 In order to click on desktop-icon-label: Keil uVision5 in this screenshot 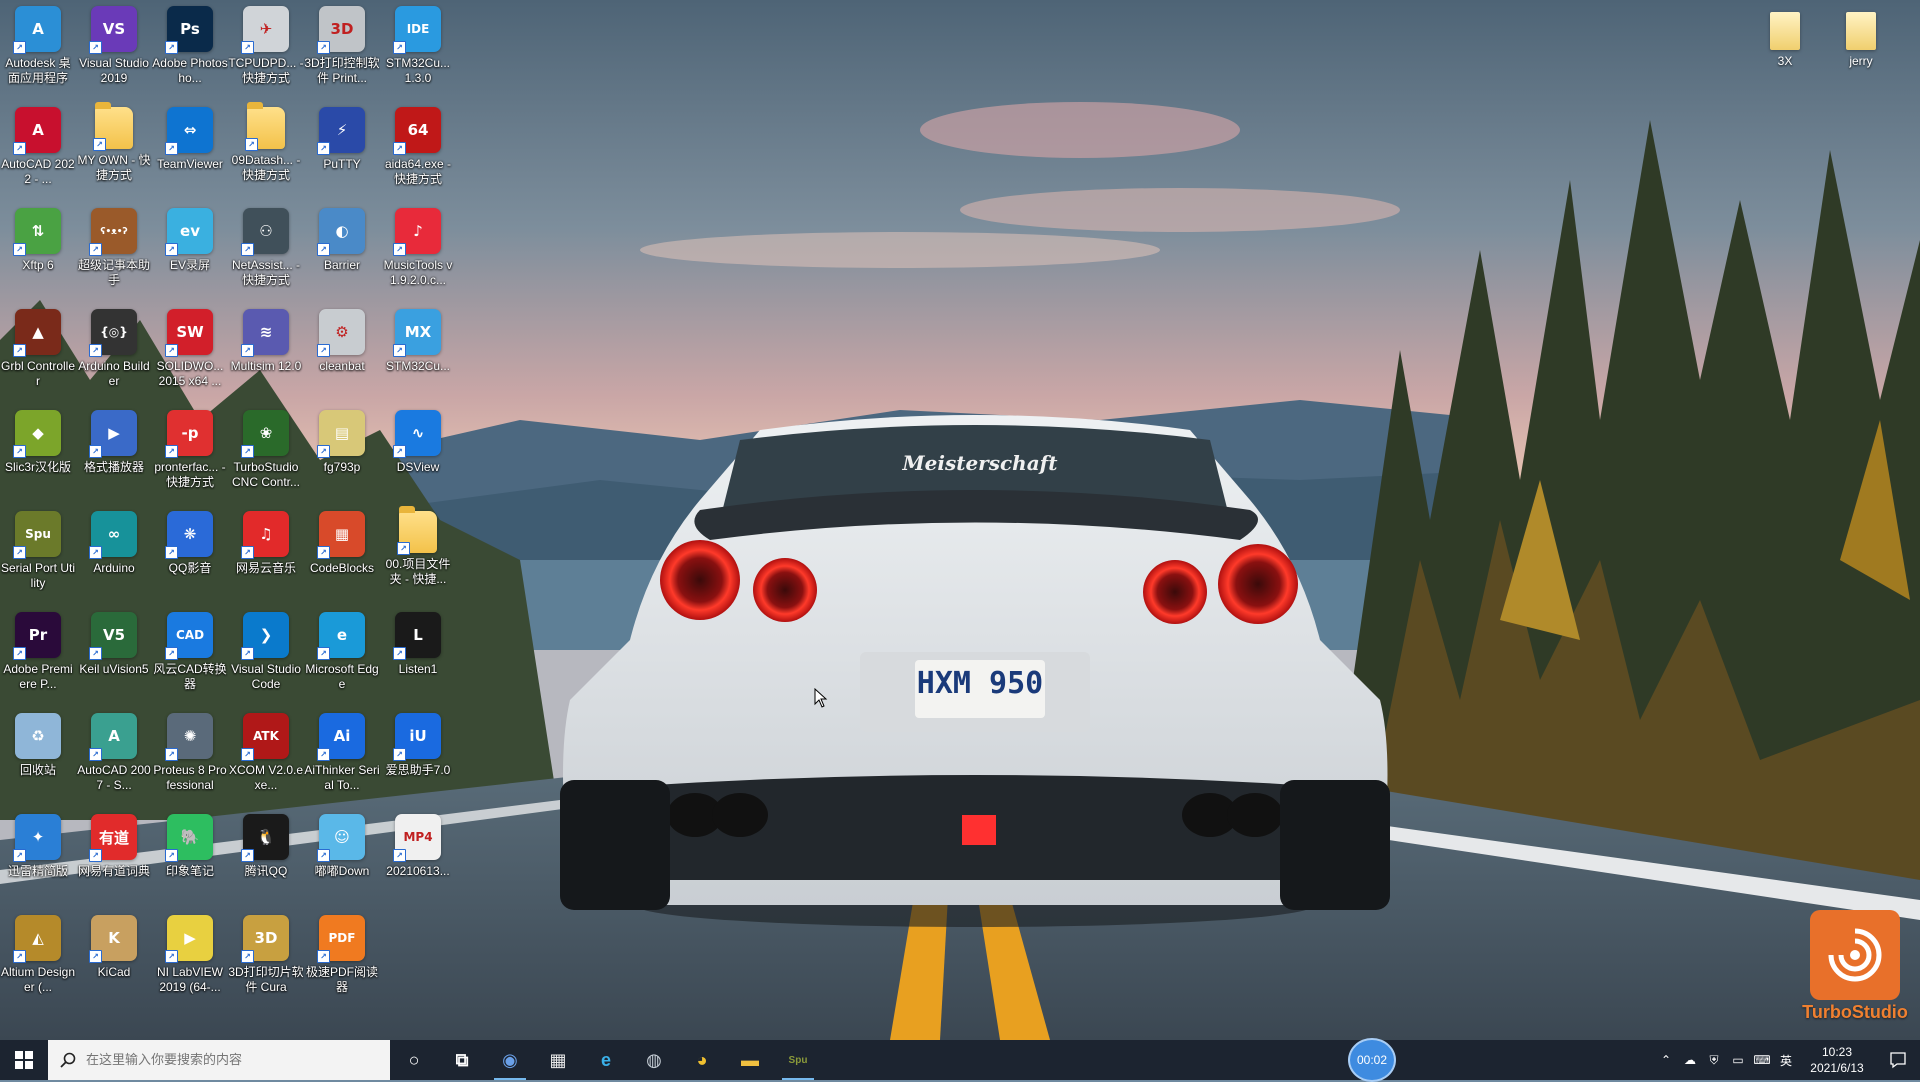, I will do `click(114, 669)`.